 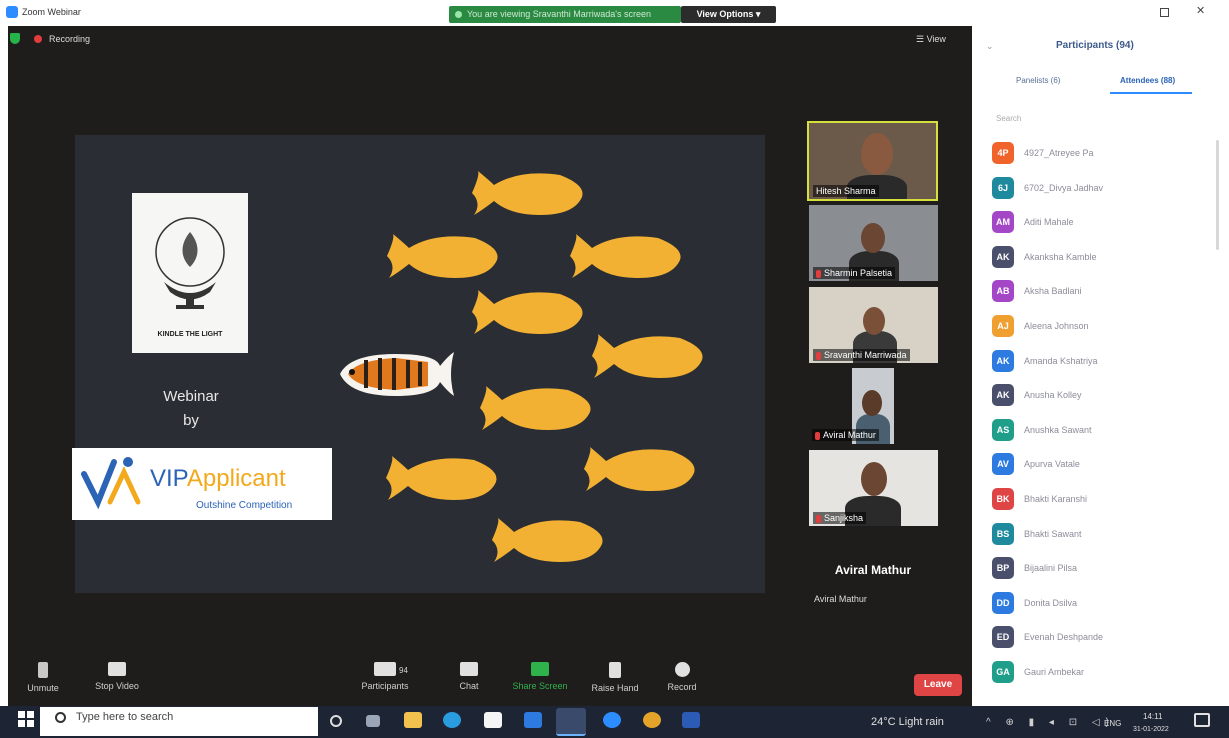 I want to click on avatar: BS, so click(x=1003, y=533).